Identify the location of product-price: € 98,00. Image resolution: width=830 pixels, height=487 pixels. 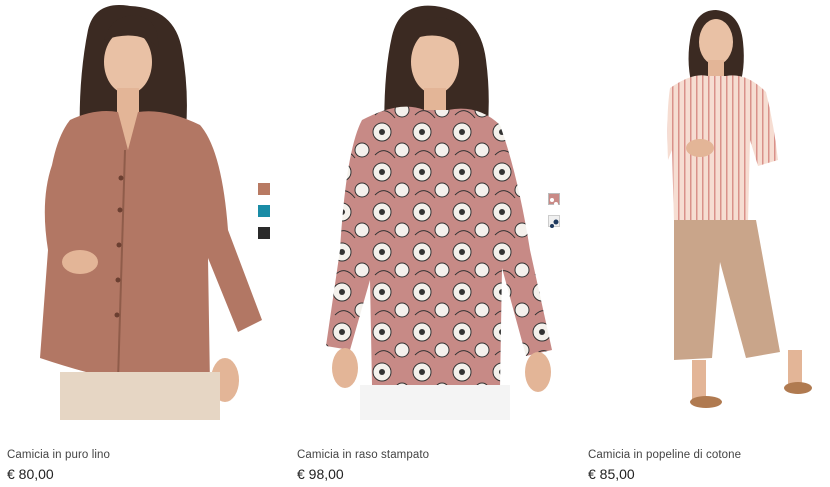
(320, 474).